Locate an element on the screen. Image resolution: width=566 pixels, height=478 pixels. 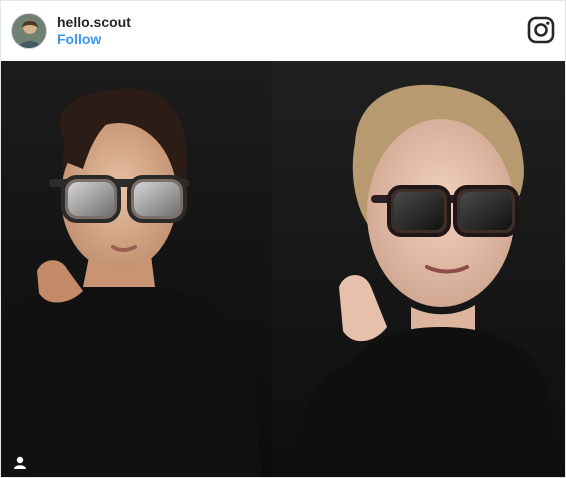
username: hello.scout is located at coordinates (94, 22).